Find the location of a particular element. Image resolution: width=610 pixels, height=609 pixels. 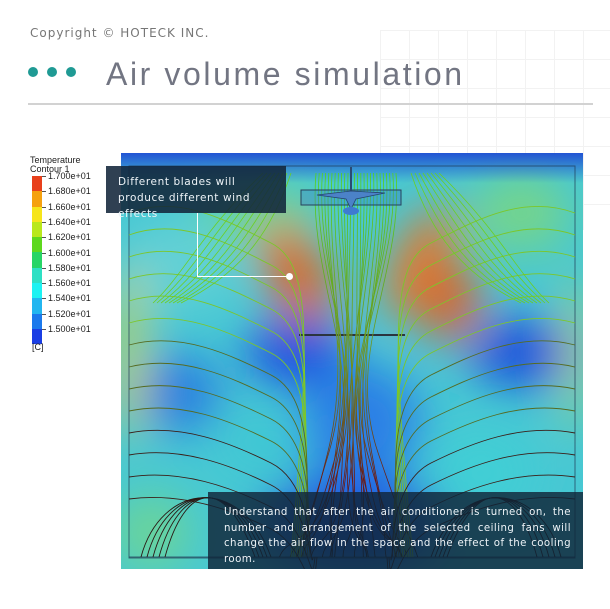

legend-label: 1.520e+01 is located at coordinates (69, 313).